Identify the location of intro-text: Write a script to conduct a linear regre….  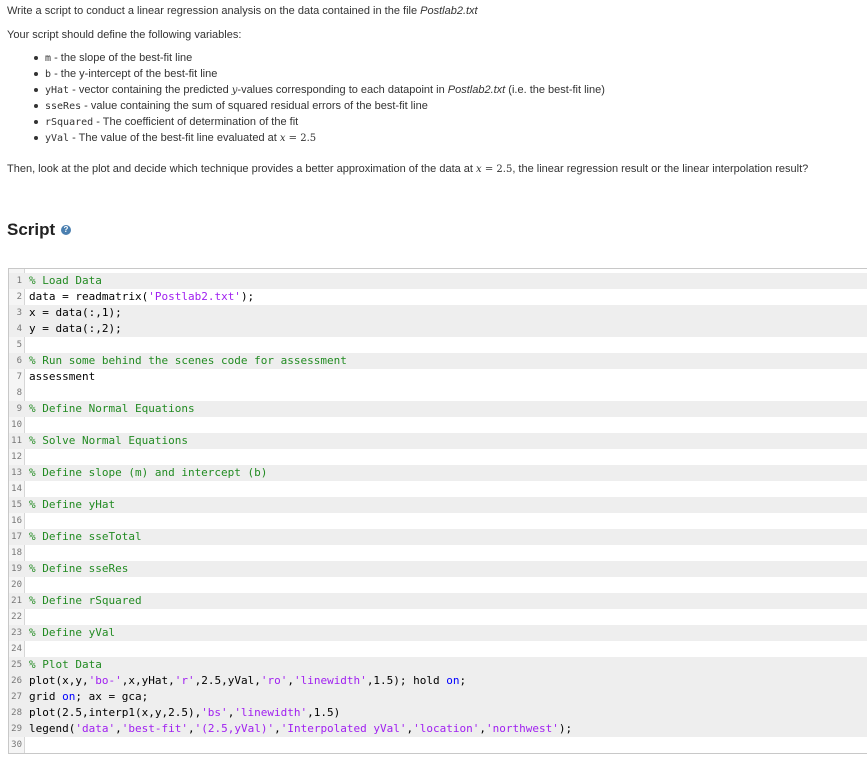
(242, 11).